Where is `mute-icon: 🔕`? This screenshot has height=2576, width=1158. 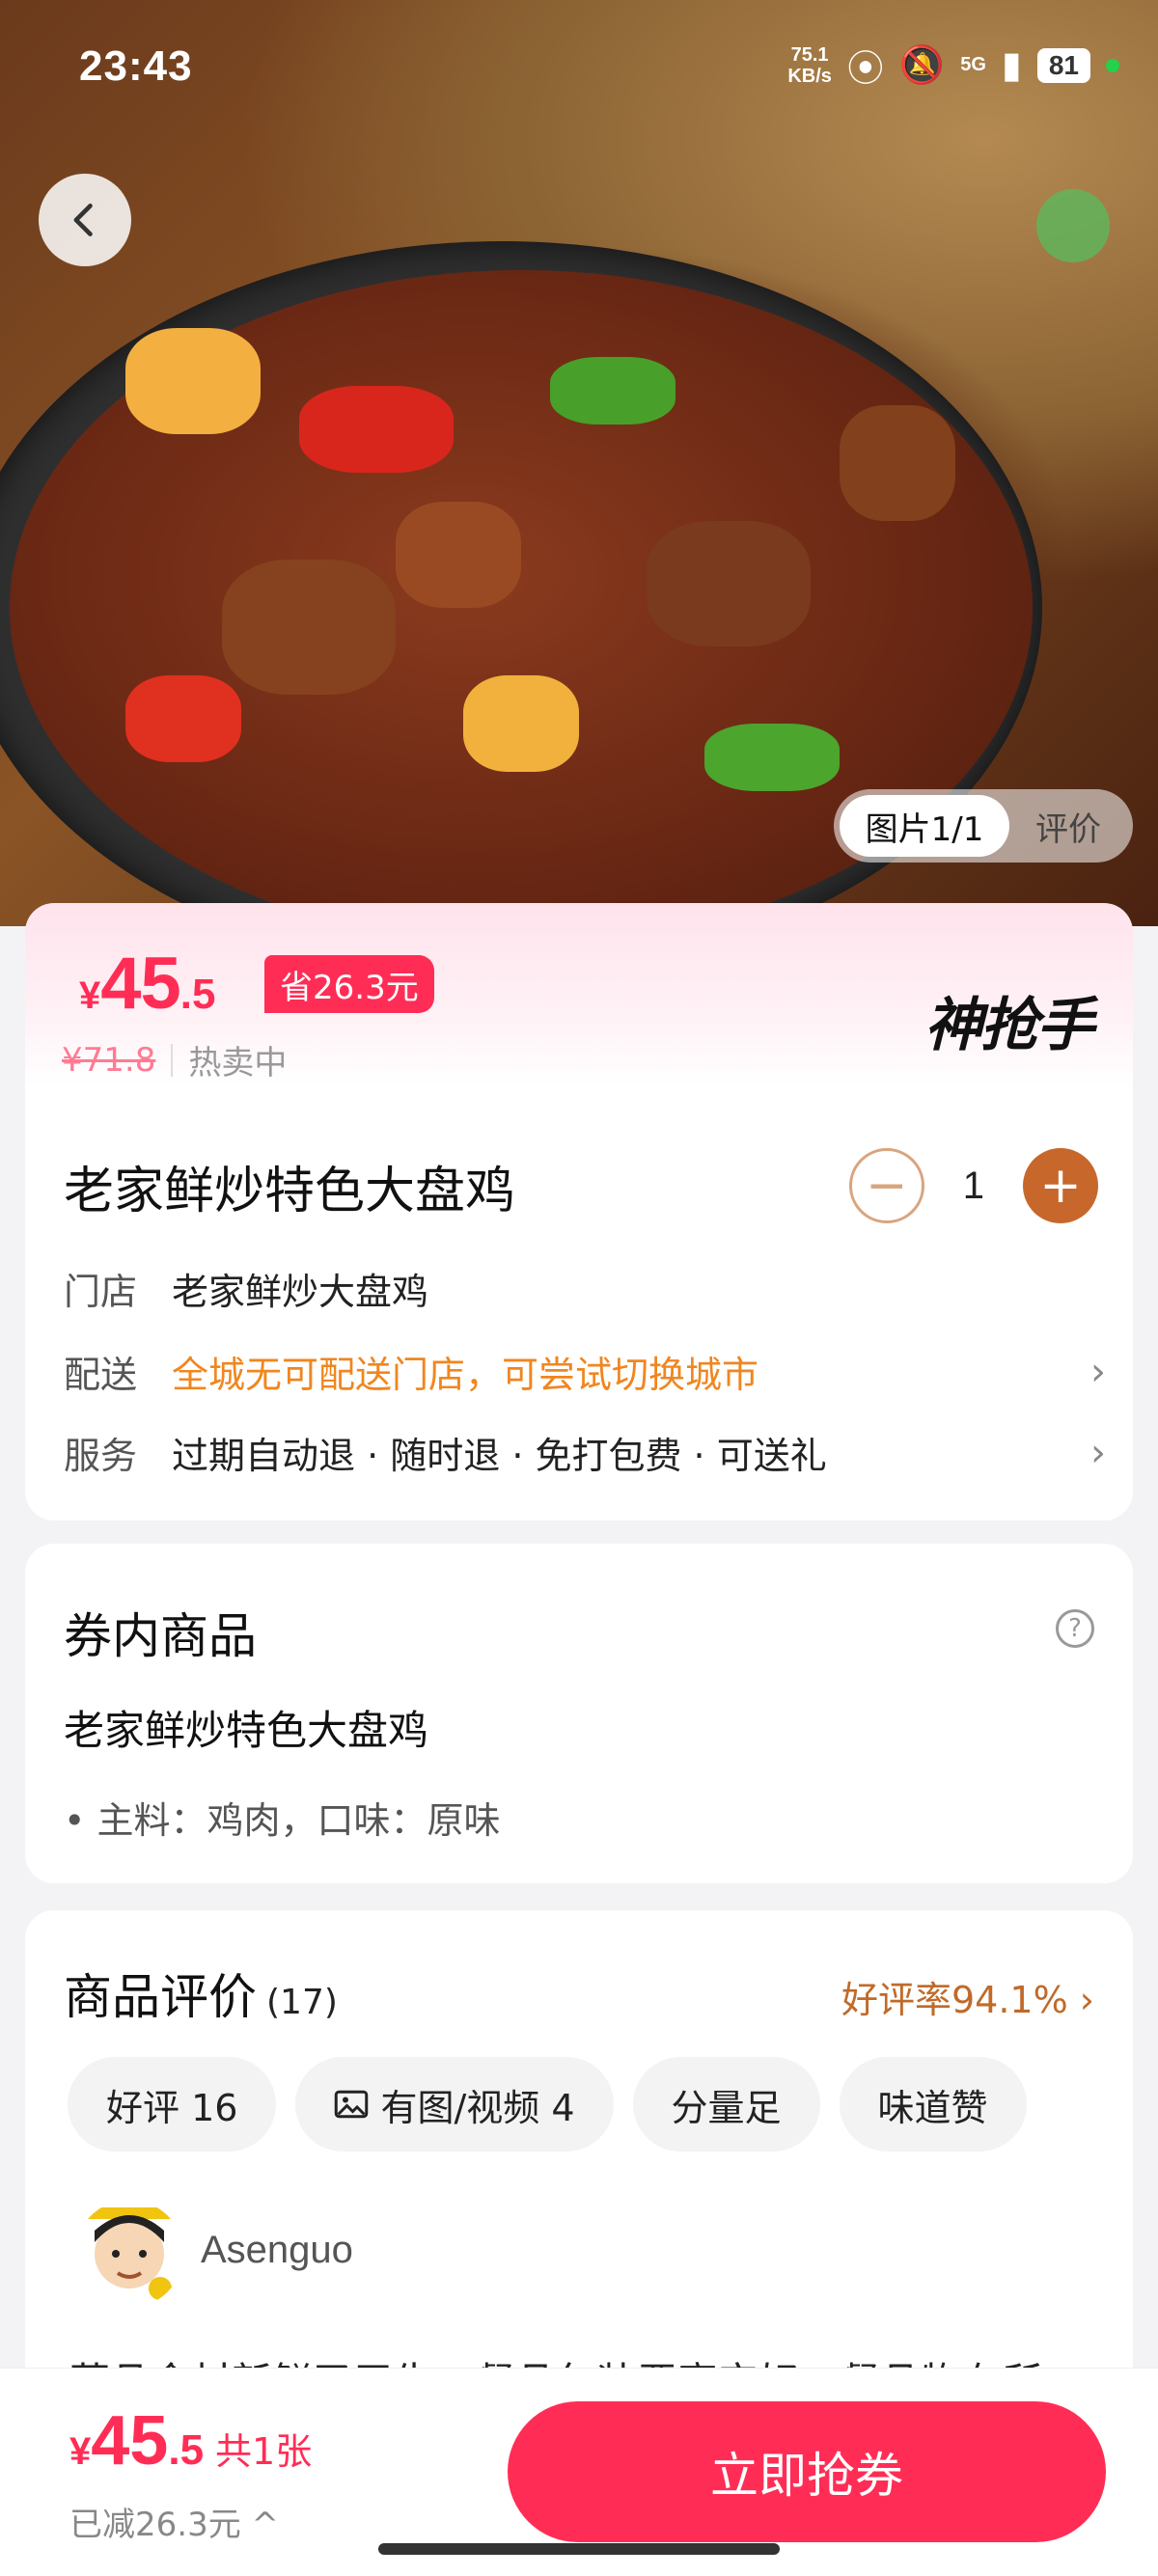 mute-icon: 🔕 is located at coordinates (922, 65).